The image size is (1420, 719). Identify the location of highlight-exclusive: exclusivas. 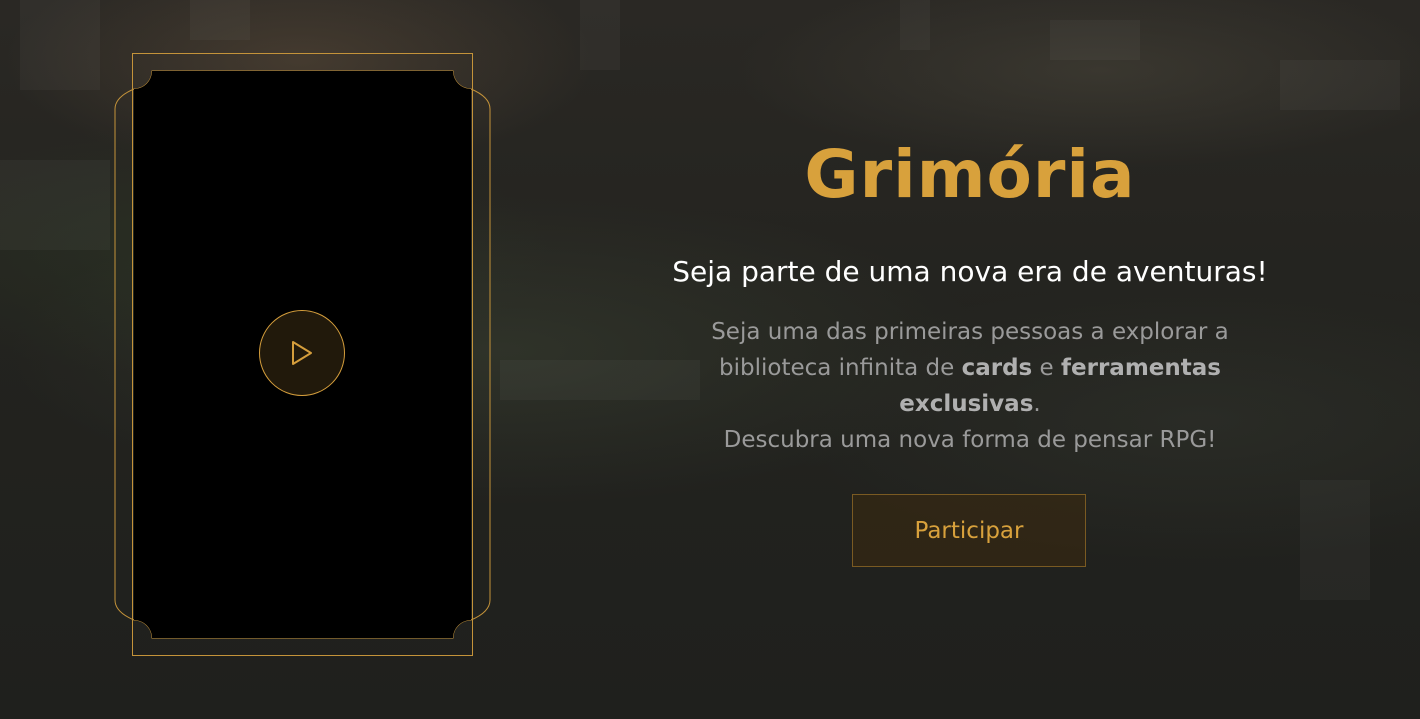
(966, 404).